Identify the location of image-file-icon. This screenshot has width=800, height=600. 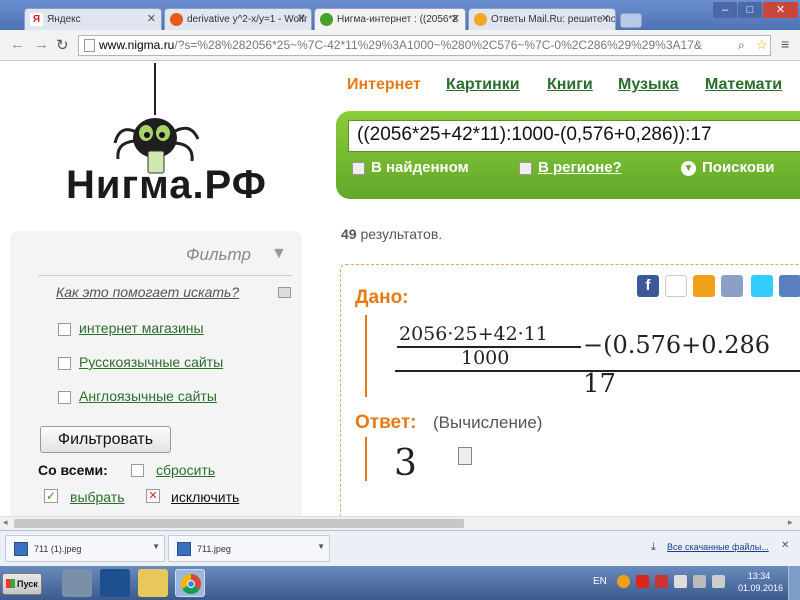
(21, 549).